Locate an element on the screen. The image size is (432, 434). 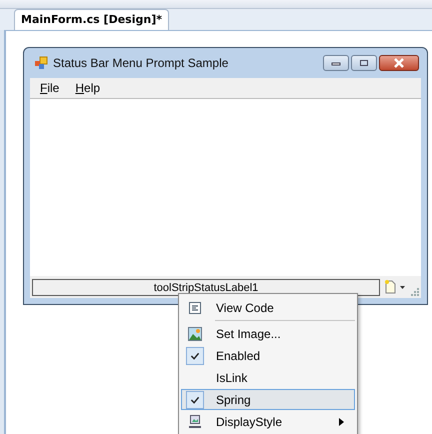
document-tab: MainForm.cs [Design]* is located at coordinates (91, 19).